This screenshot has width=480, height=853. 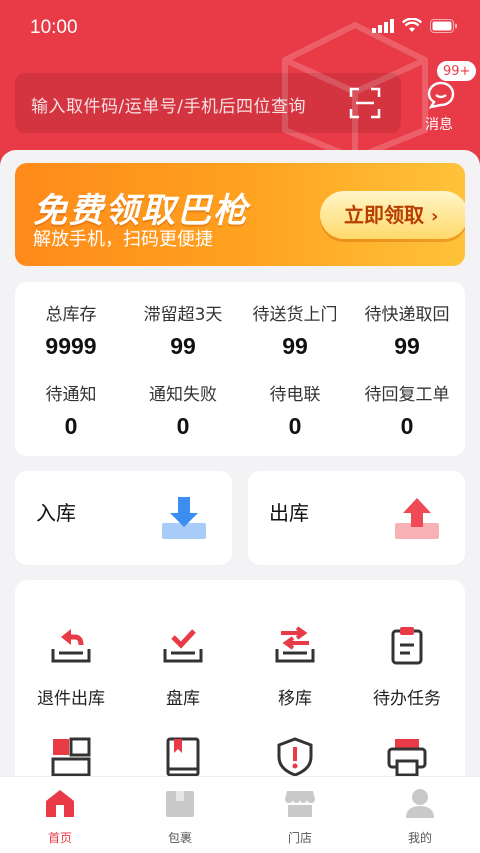 I want to click on grid-item-transfer: 移库, so click(x=295, y=664).